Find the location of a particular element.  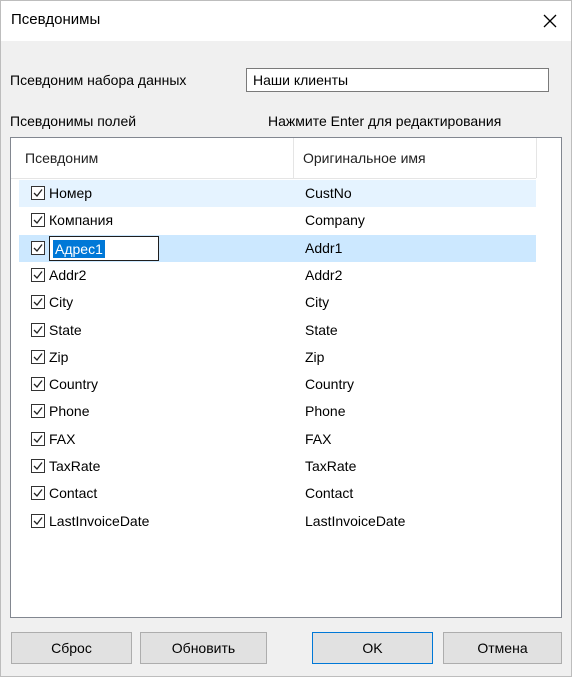

update-button: Обновить is located at coordinates (203, 648).